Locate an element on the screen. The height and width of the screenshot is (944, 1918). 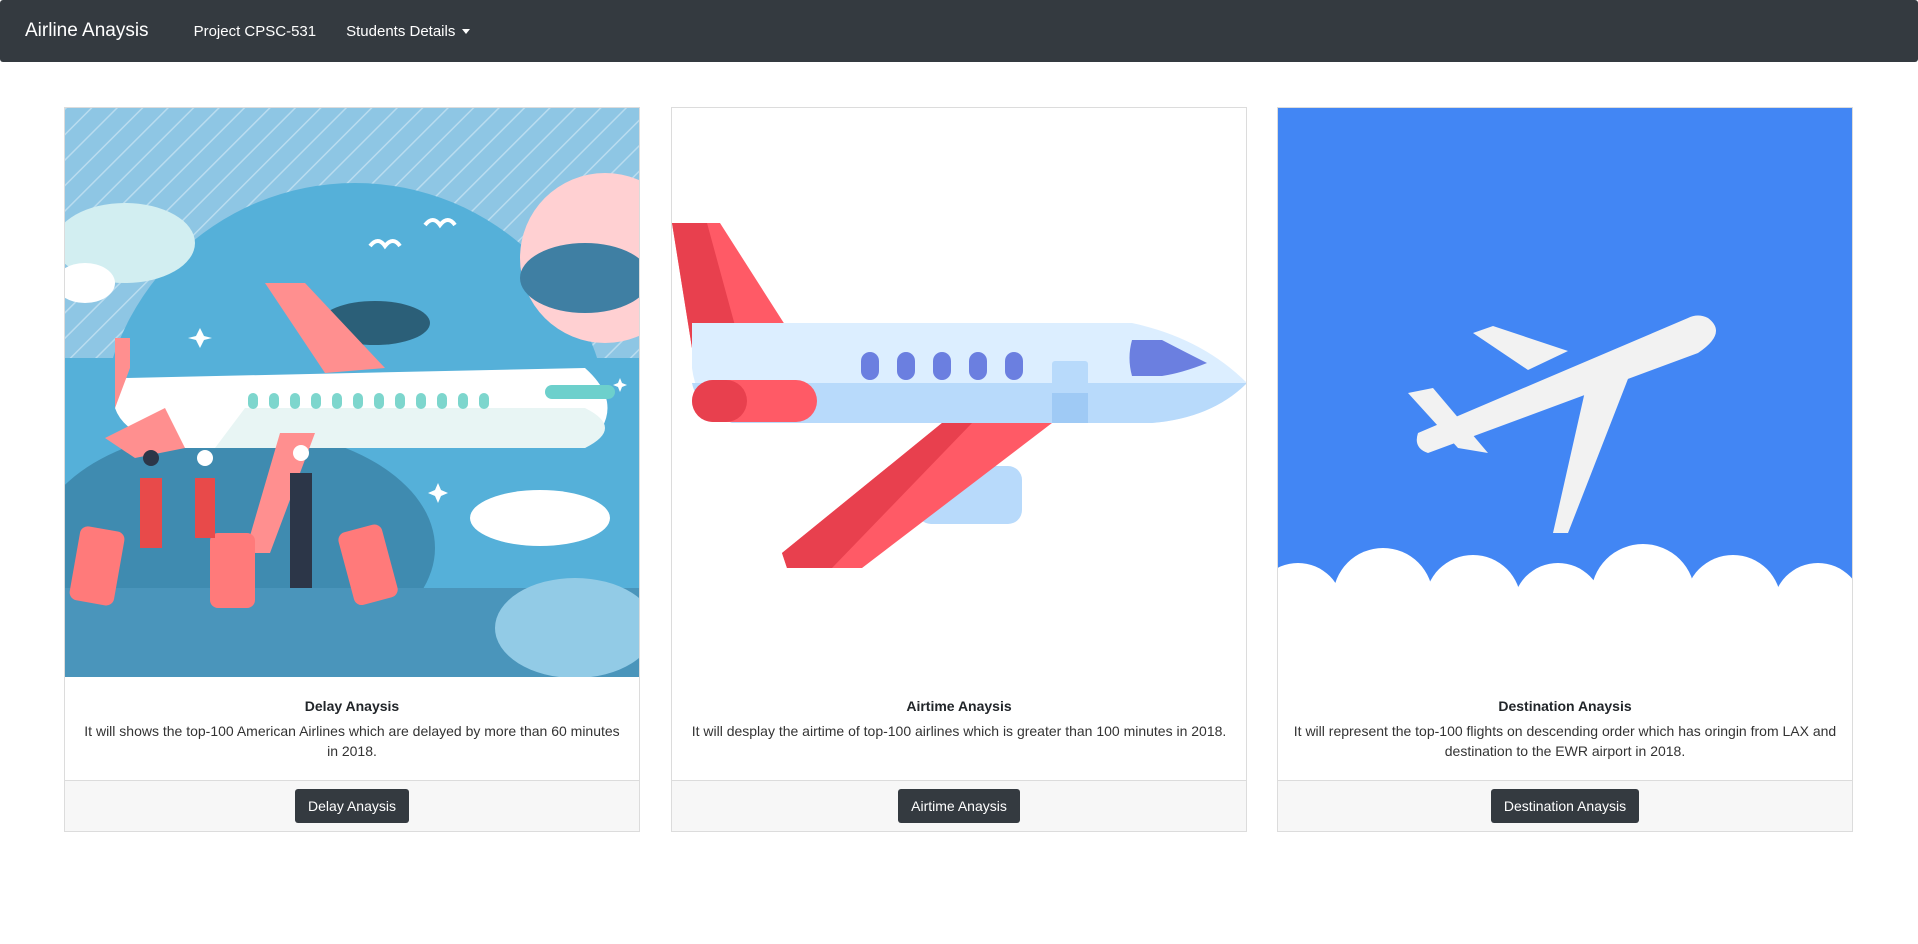
destination-analysis-button: Destination Anaysis is located at coordinates (1565, 805).